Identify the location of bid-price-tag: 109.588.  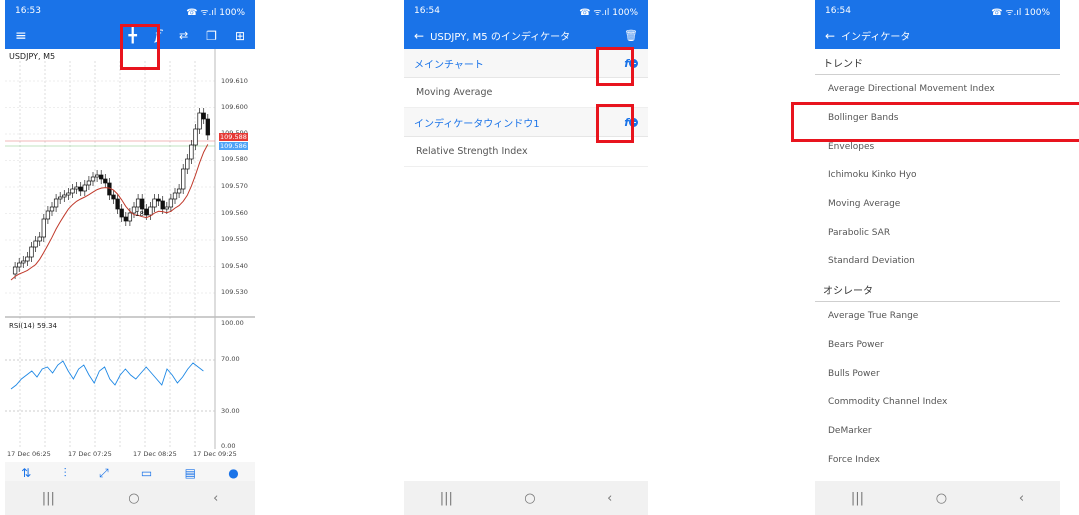
(233, 137).